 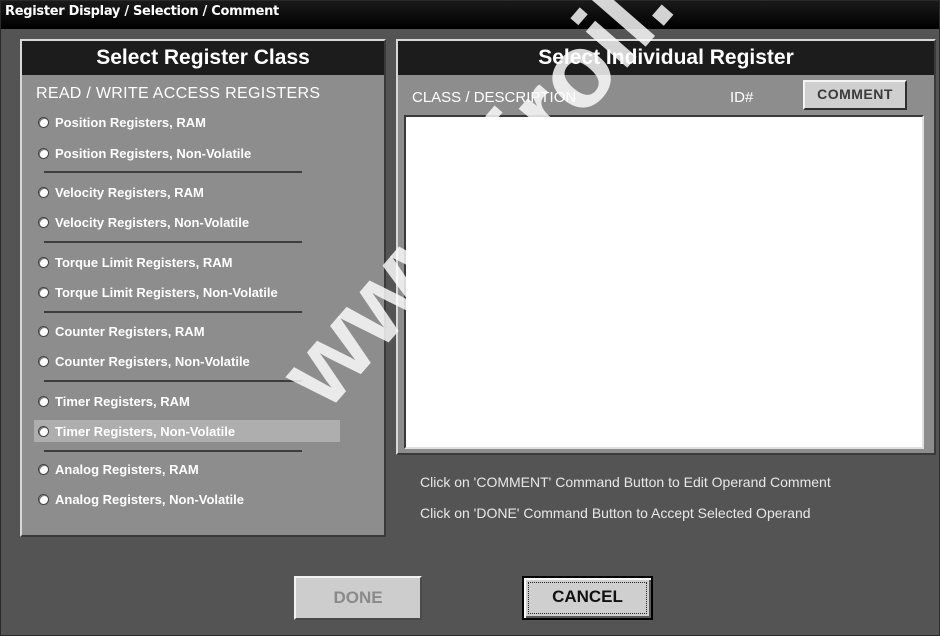 I want to click on option-velocity-ram: Velocity Registers, RAM, so click(x=187, y=192).